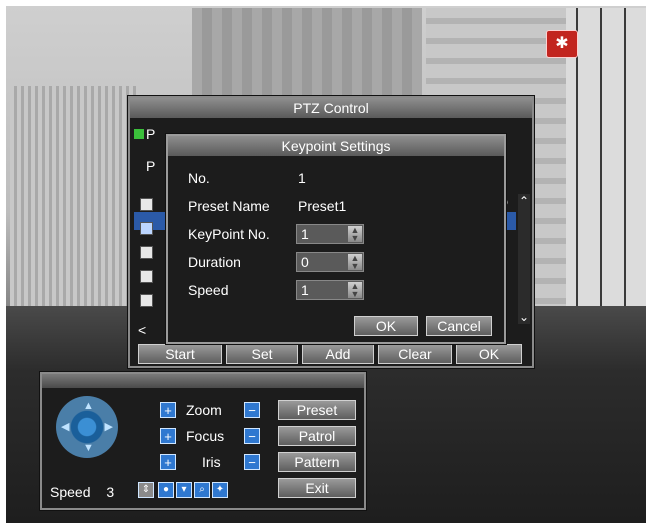  What do you see at coordinates (229, 206) in the screenshot?
I see `preset-name-label: Preset Name` at bounding box center [229, 206].